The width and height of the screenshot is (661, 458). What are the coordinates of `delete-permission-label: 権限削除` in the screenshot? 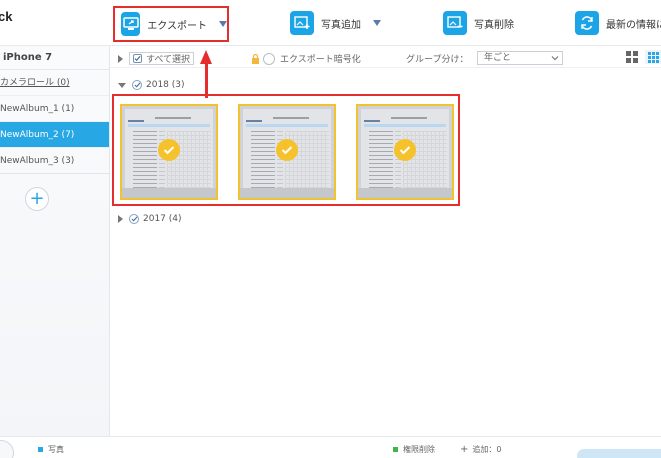 It's located at (419, 449).